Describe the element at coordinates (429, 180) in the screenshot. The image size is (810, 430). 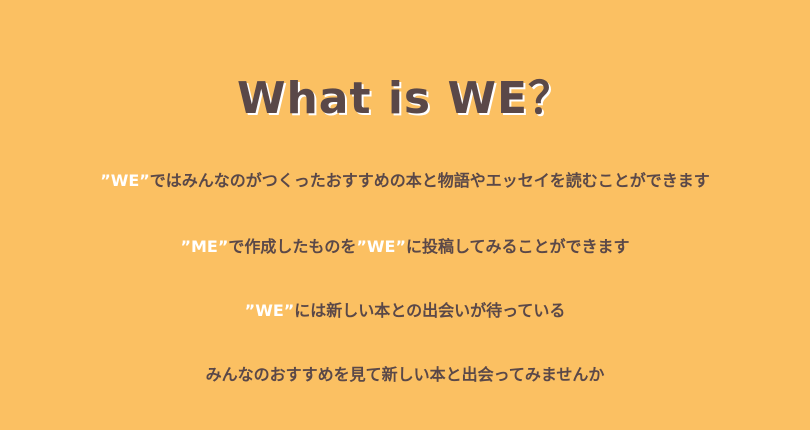
I see `description-line-1-text: ではみんなのがつくったおすすめの本と物語やエッセイを読むことができます` at that location.